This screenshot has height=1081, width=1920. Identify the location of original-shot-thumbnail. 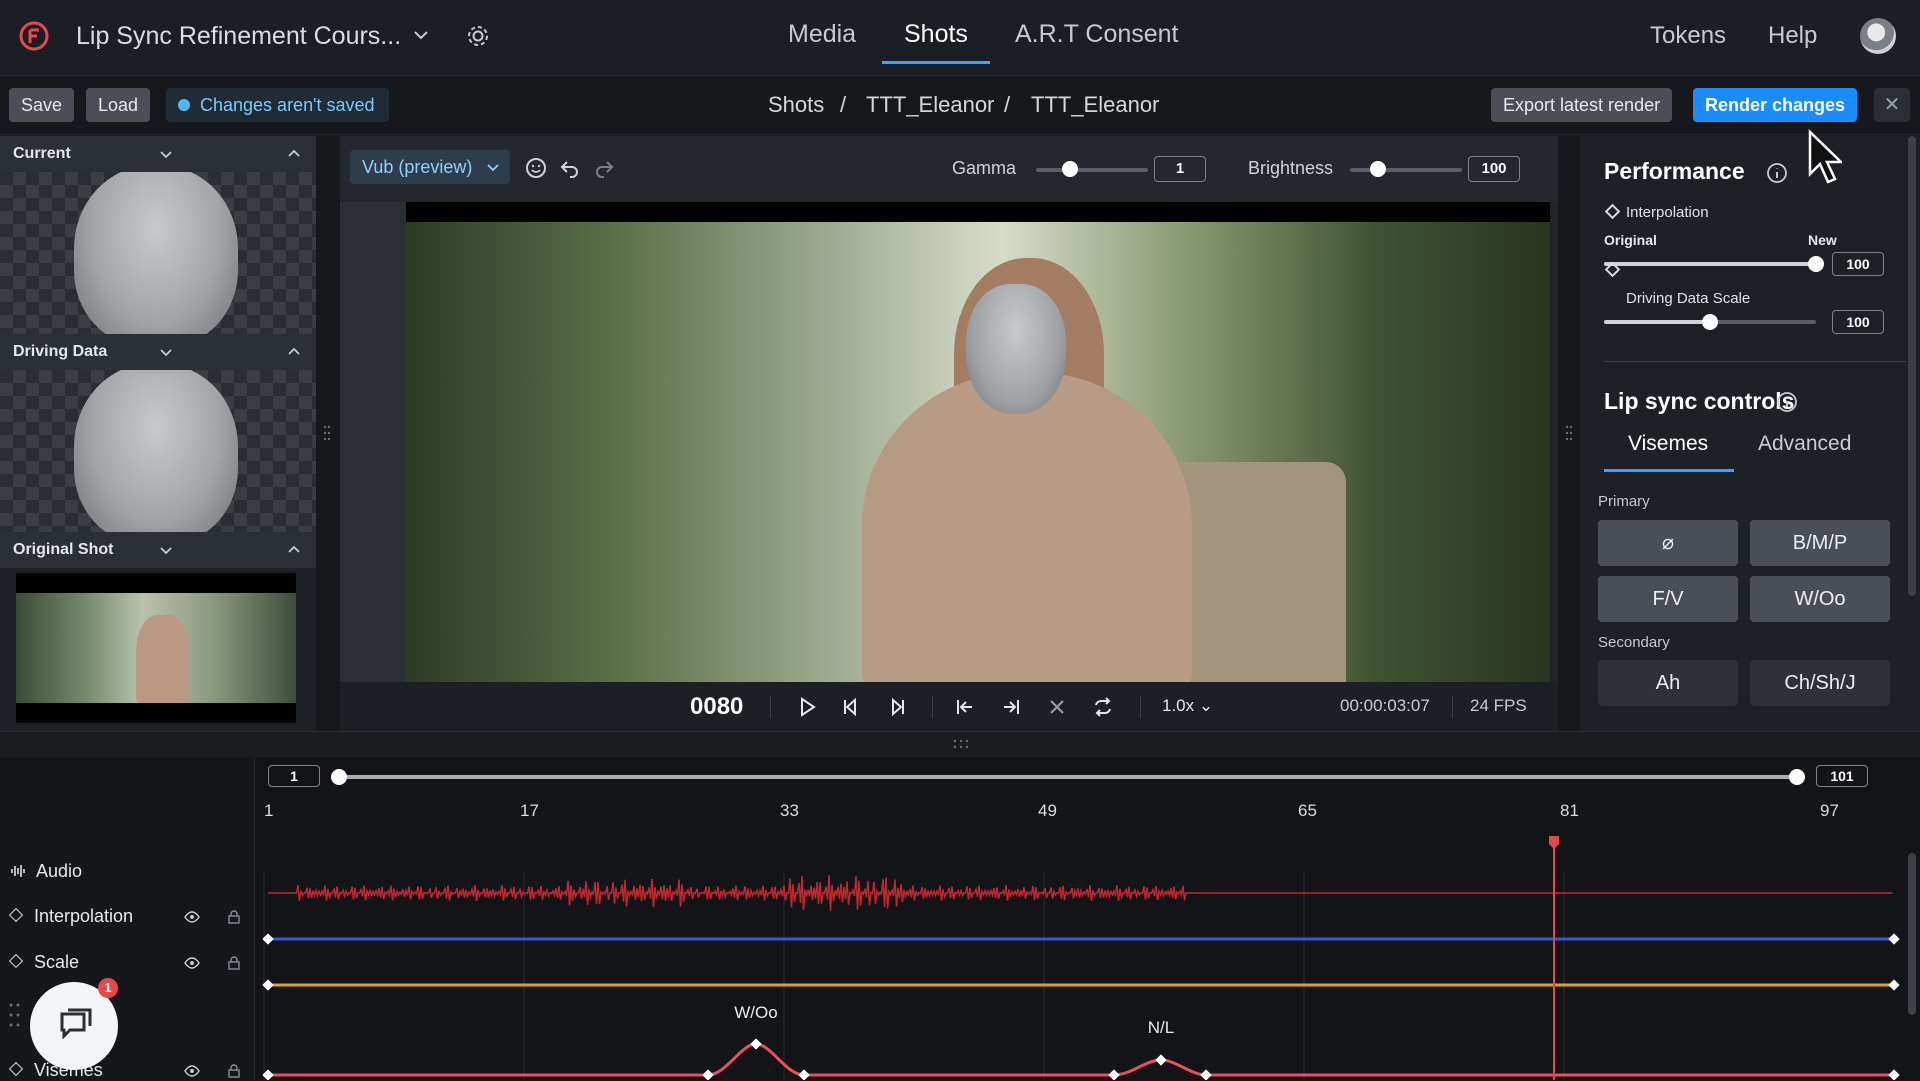
(156, 648).